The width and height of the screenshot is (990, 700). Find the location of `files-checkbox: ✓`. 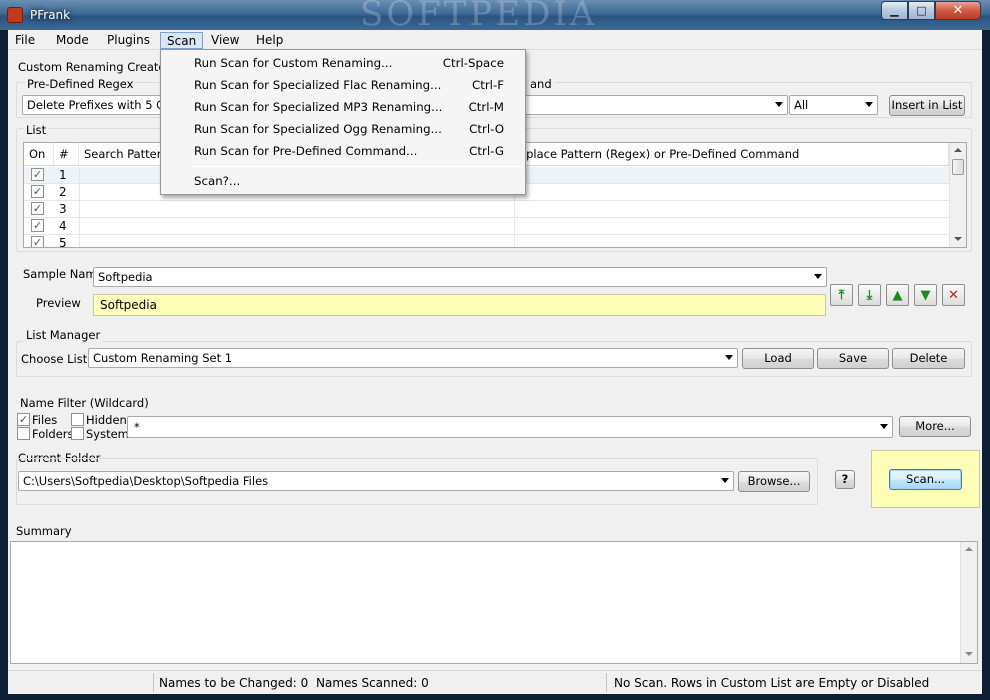

files-checkbox: ✓ is located at coordinates (23, 419).